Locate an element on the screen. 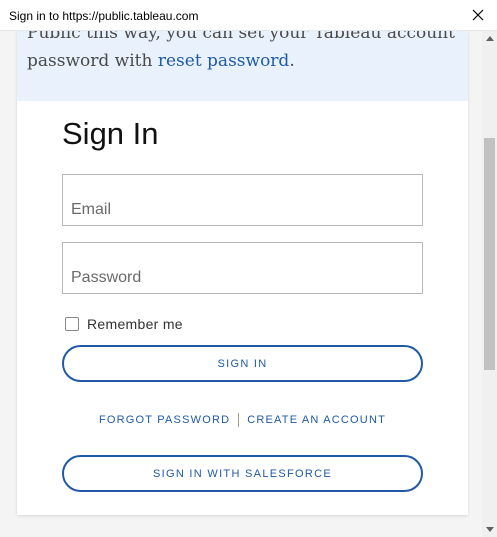 The height and width of the screenshot is (537, 497). close-button is located at coordinates (478, 15).